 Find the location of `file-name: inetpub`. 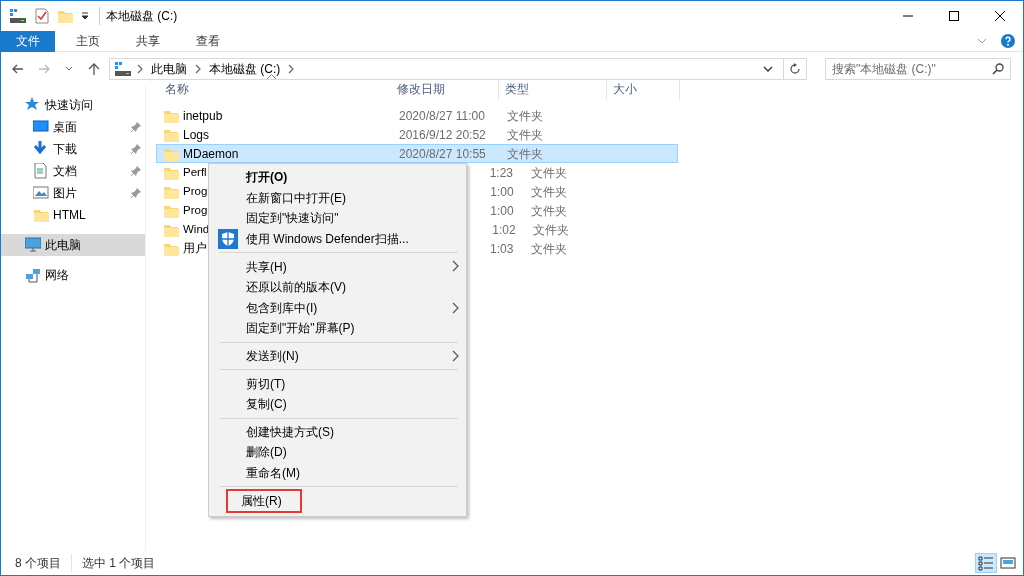

file-name: inetpub is located at coordinates (203, 116).